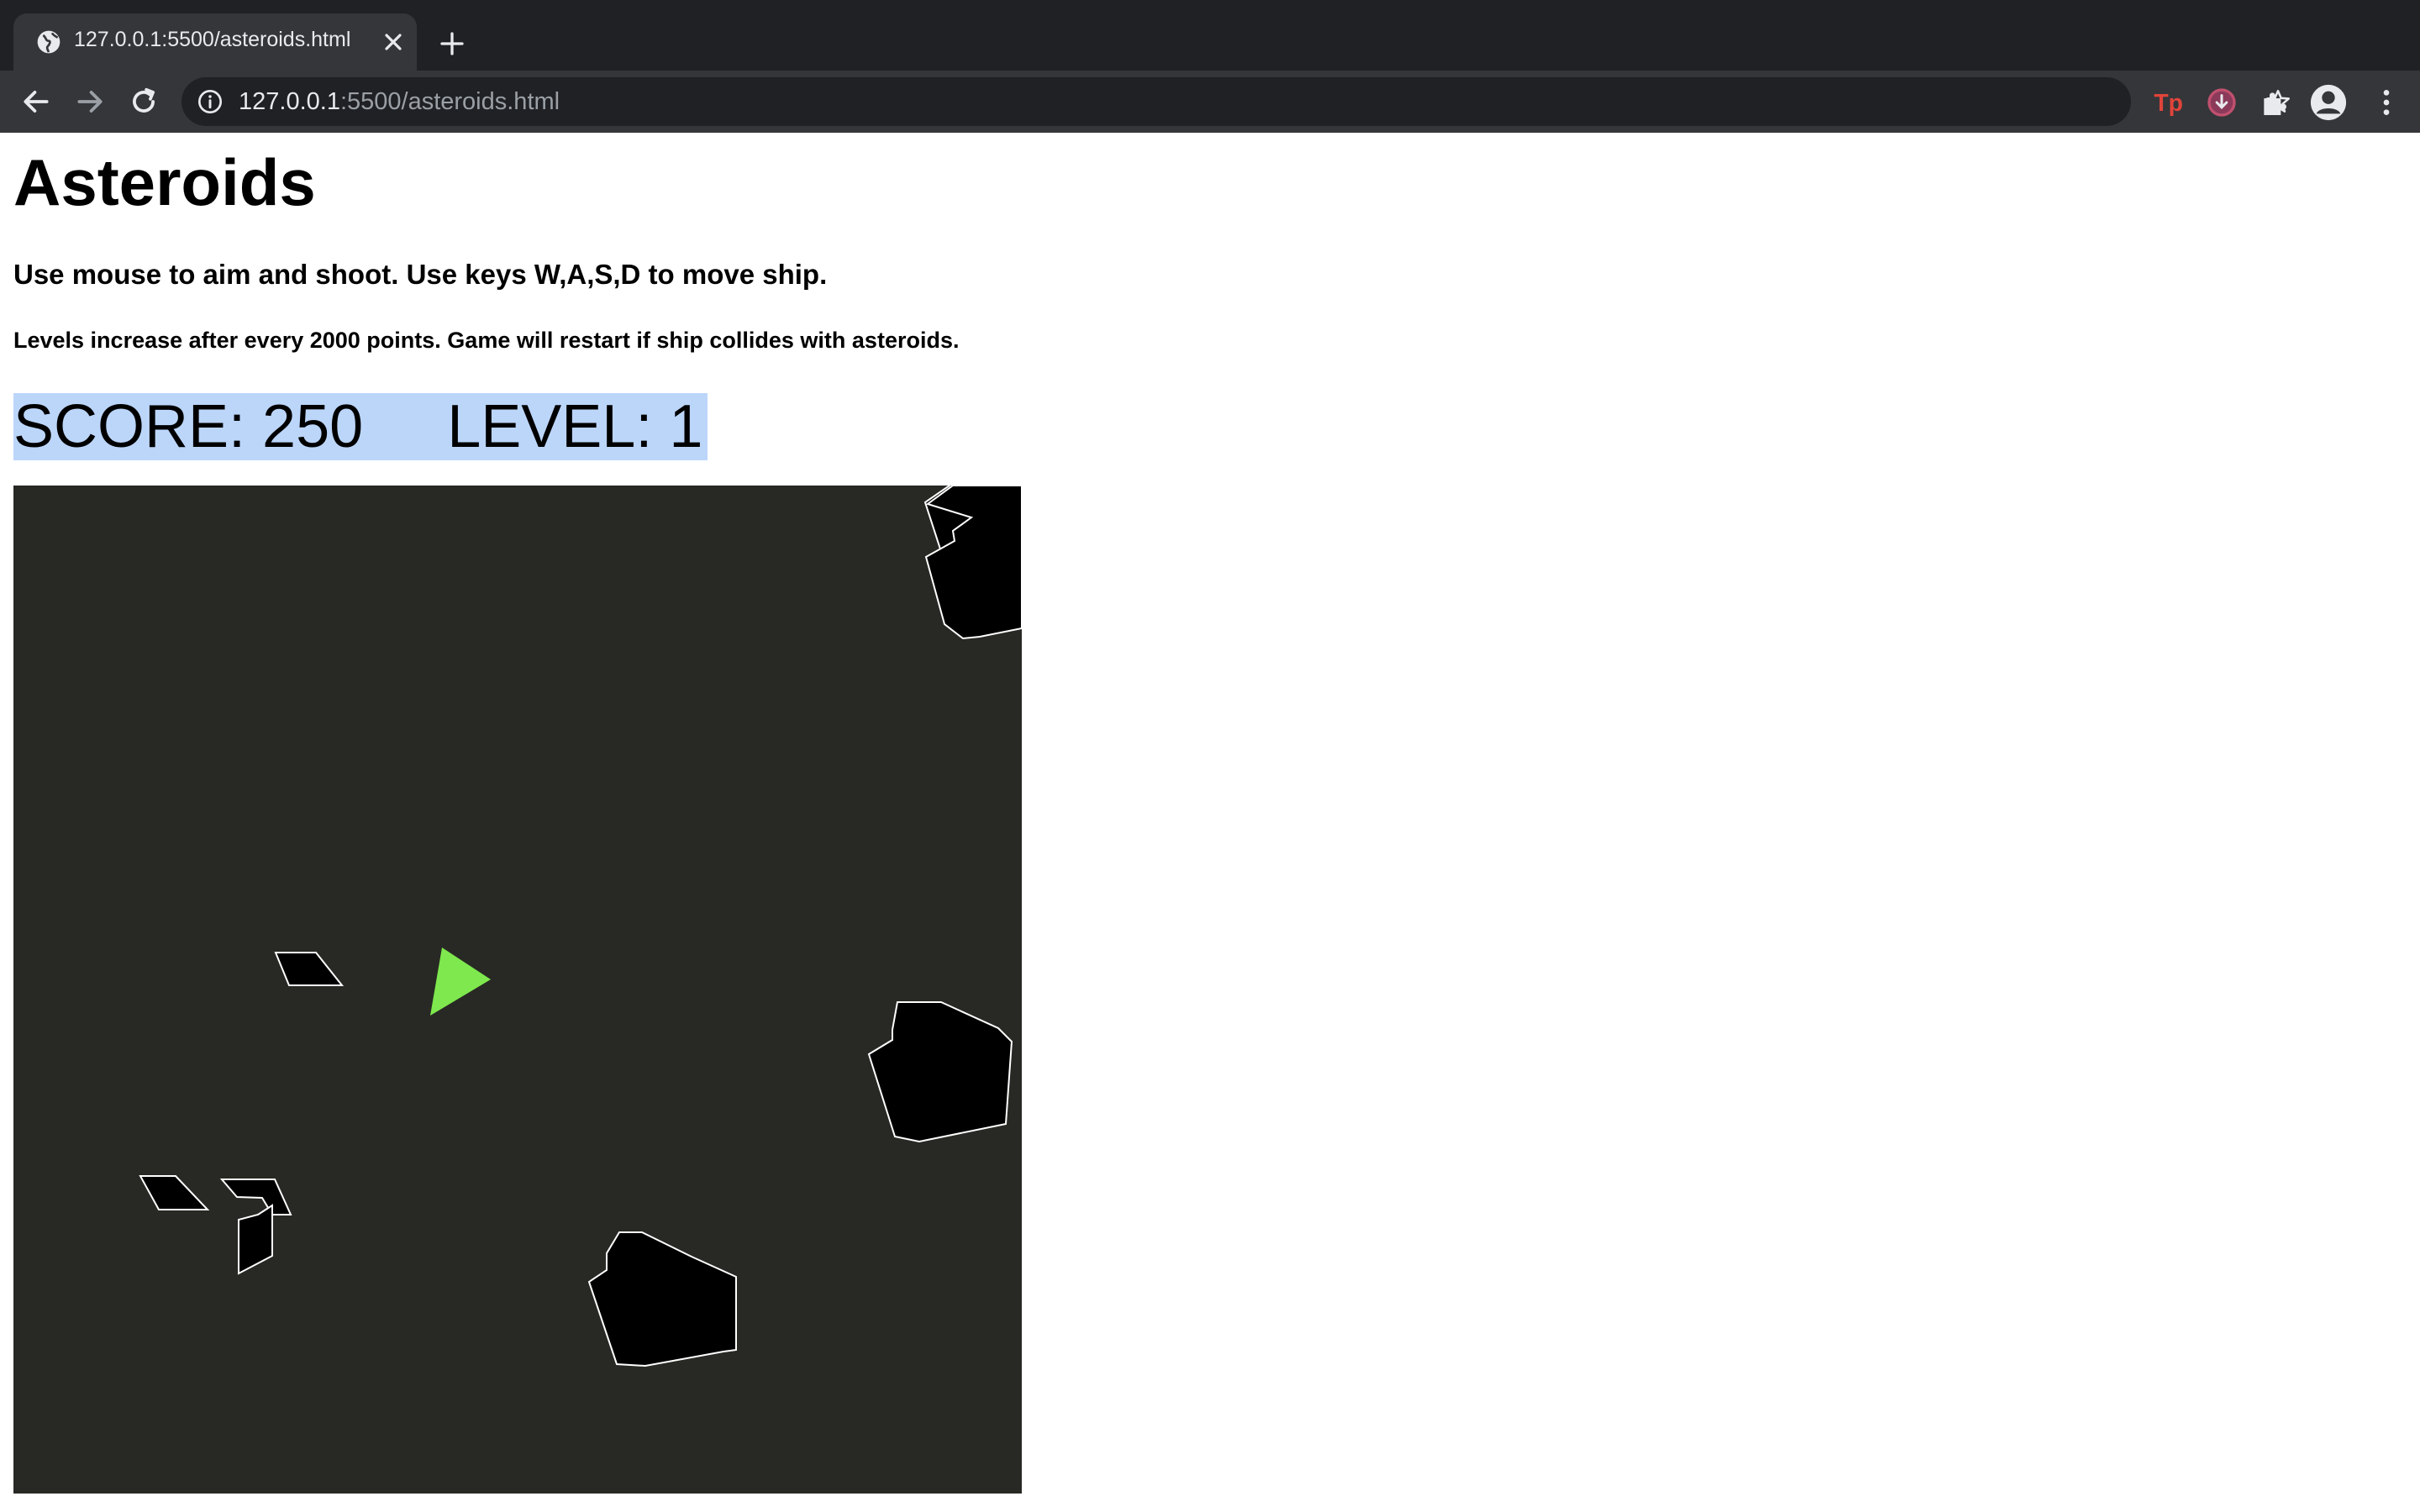 The height and width of the screenshot is (1512, 2420). I want to click on browser-tab: 127.0.0.1:5500/asteroids.html, so click(215, 42).